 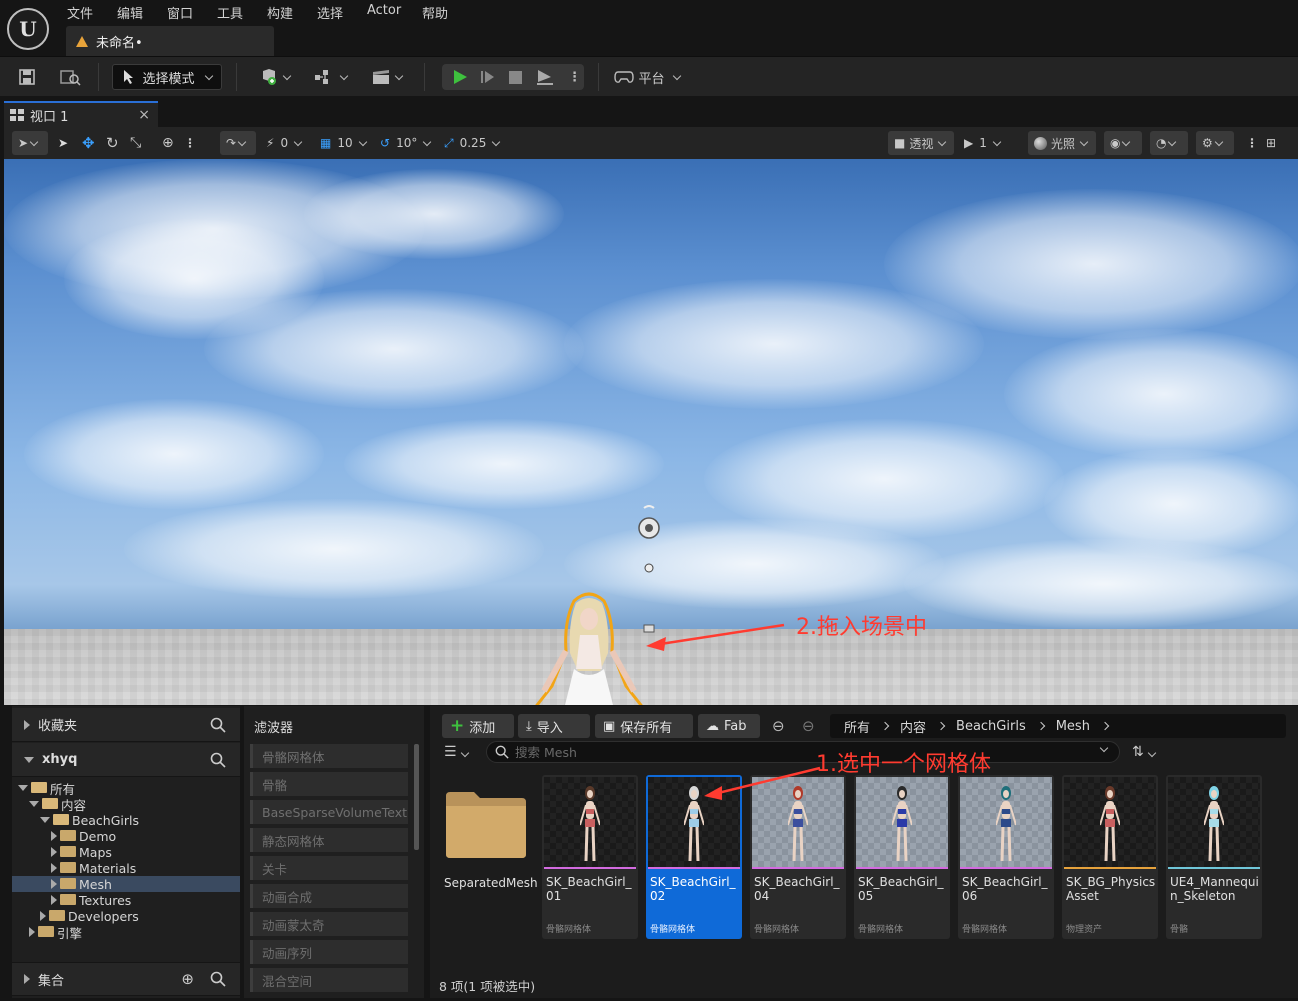 What do you see at coordinates (329, 952) in the screenshot?
I see `filter-item: 动画序列` at bounding box center [329, 952].